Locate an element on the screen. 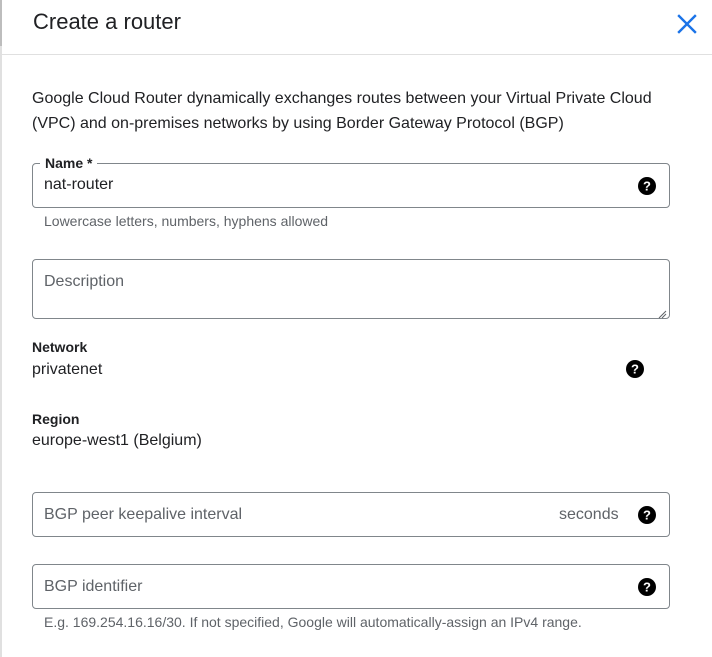 The image size is (712, 657). network-label: Network is located at coordinates (60, 347).